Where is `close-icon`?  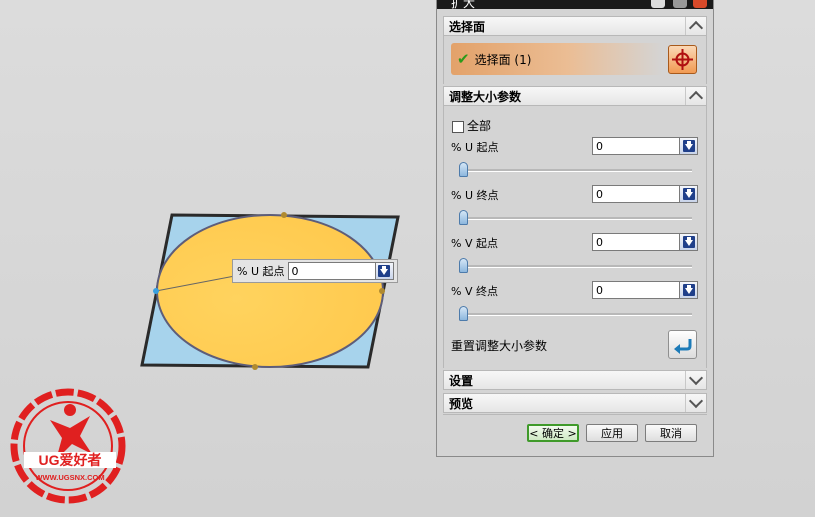
close-icon is located at coordinates (700, 4).